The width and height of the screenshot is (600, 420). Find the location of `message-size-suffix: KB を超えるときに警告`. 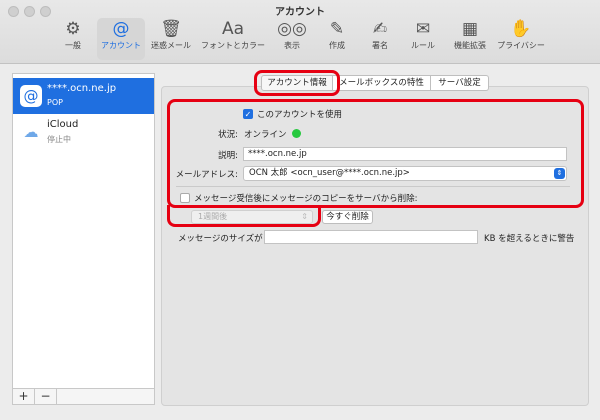

message-size-suffix: KB を超えるときに警告 is located at coordinates (529, 239).